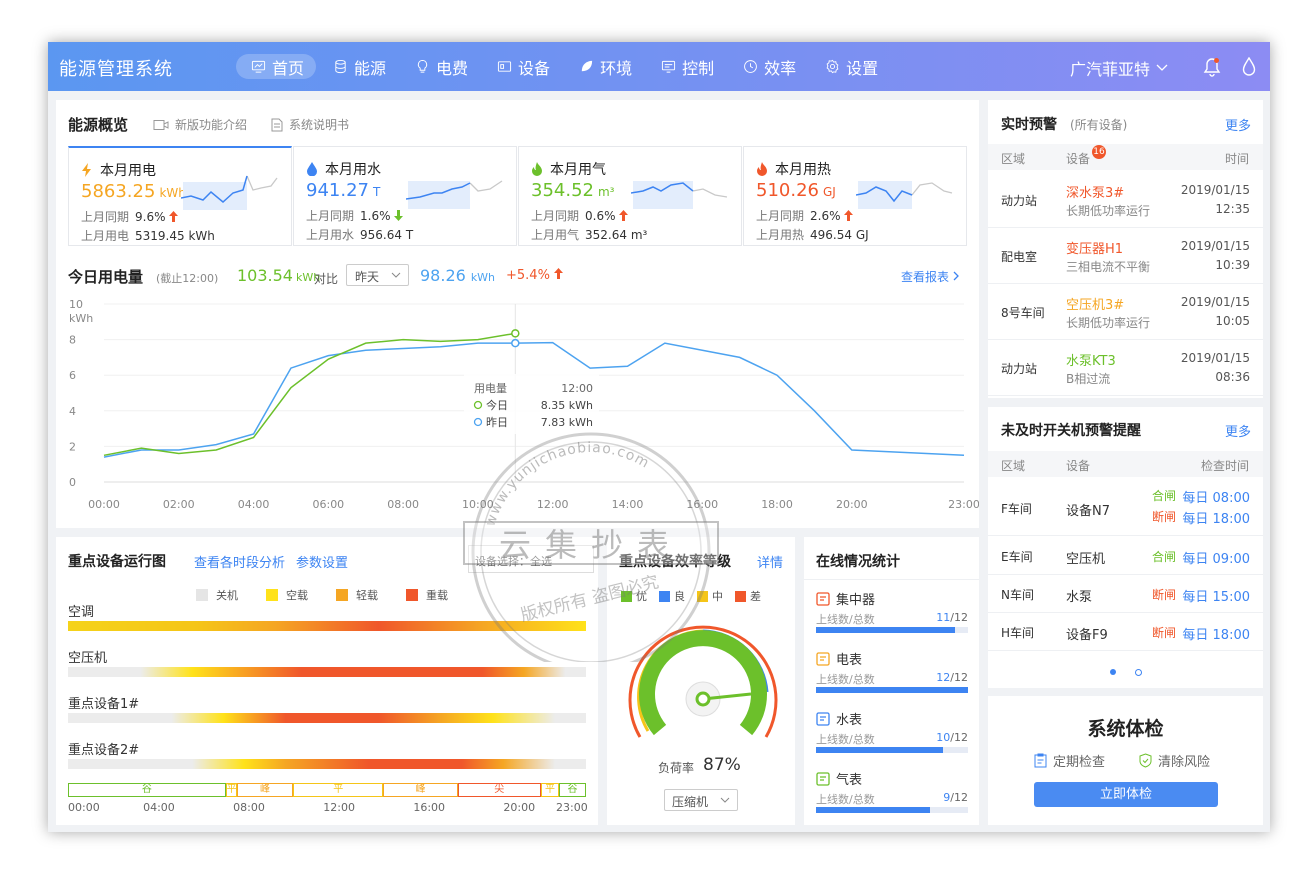  Describe the element at coordinates (630, 196) in the screenshot. I see `stat-card: 本月用气 354.52 m³ 上月同期 0.6% 上月用气 352.64 m³` at that location.